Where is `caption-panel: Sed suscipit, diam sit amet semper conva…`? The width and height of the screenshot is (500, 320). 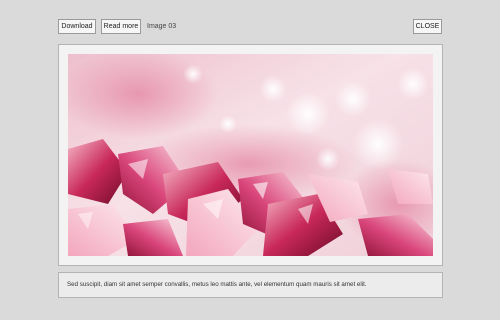
caption-panel: Sed suscipit, diam sit amet semper conva… is located at coordinates (250, 285).